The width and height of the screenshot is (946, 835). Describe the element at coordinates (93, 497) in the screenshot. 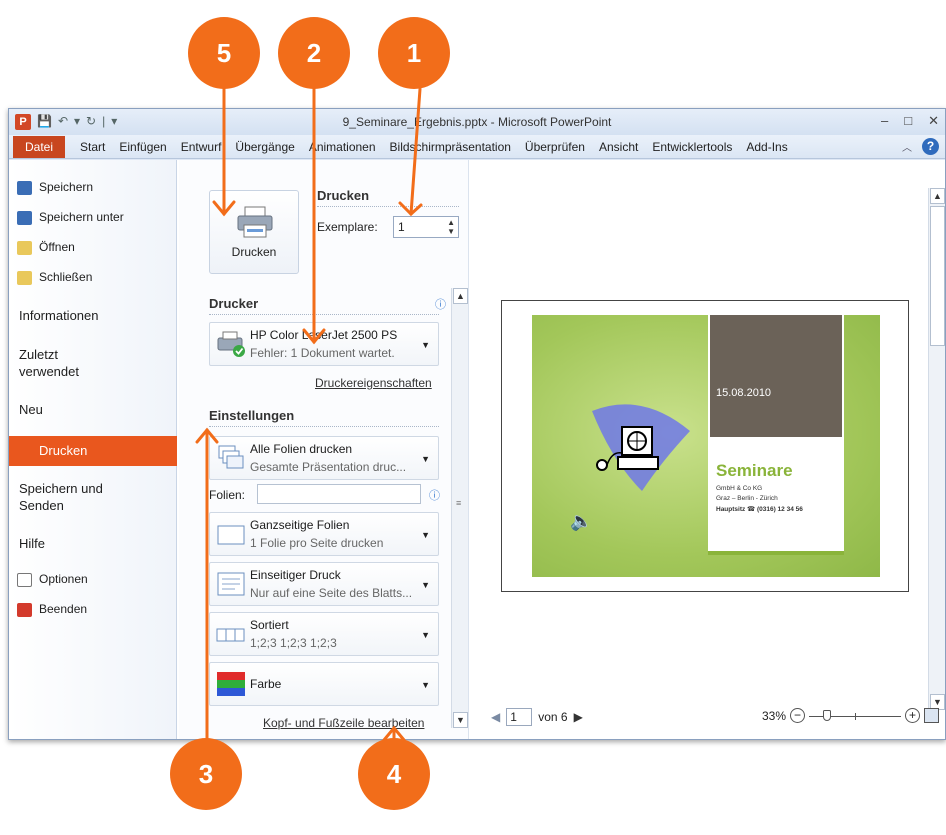

I see `nav-speichern-und-senden: Speichern und Senden` at that location.